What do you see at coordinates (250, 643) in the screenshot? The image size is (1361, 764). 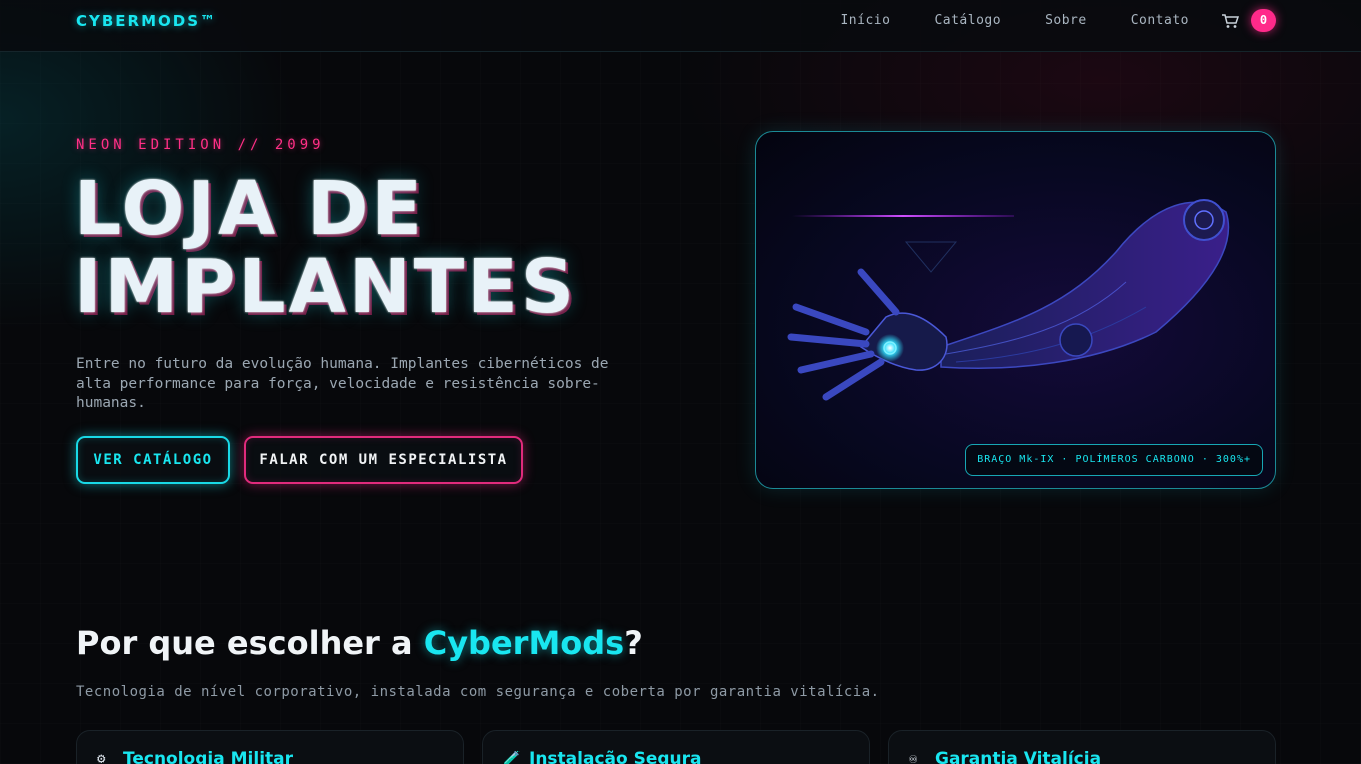 I see `features-title-prefix: Por que escolher a` at bounding box center [250, 643].